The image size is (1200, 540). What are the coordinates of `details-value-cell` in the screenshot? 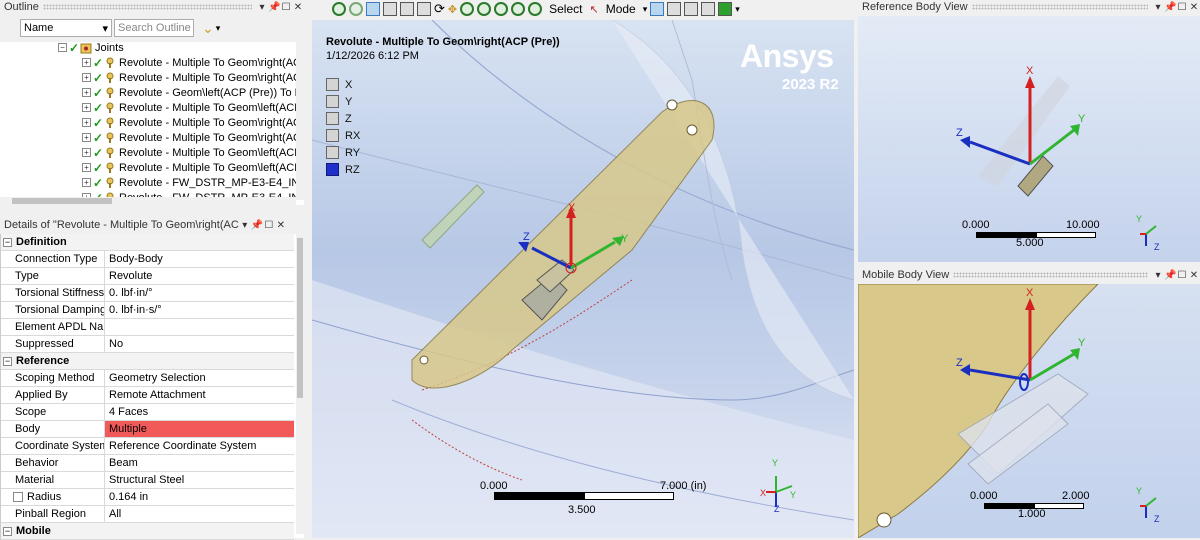 It's located at (199, 327).